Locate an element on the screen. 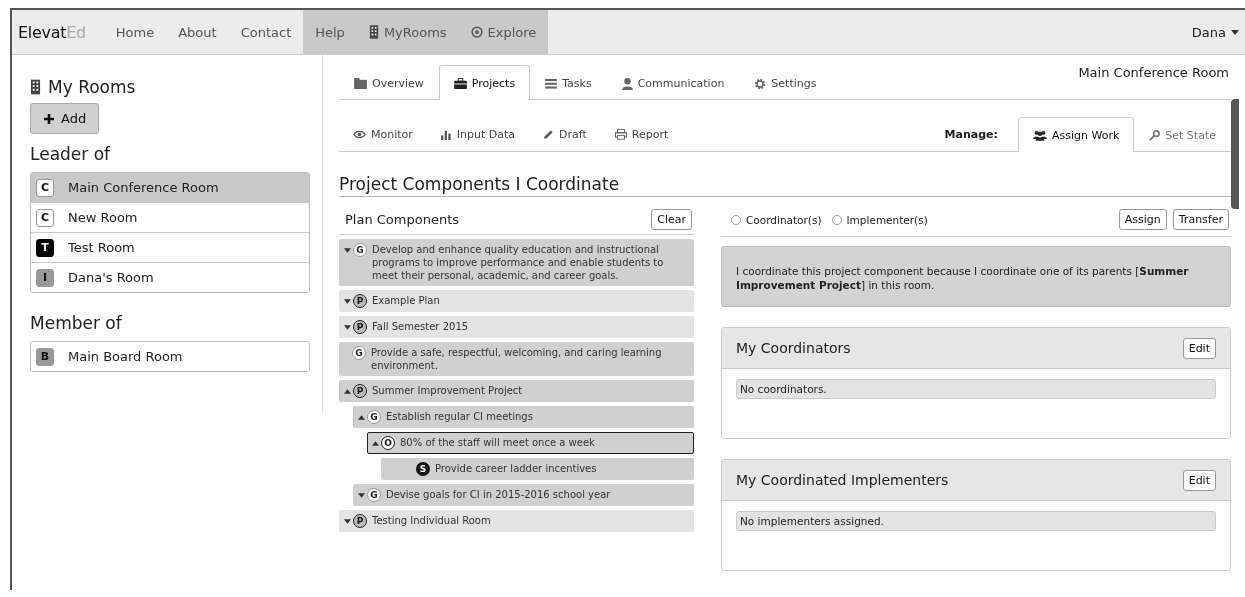 This screenshot has height=597, width=1245. tree-item: G Develop and enhance quality education and instructional programs to improve performance and enable students to meet their personal, academic, and career goals. is located at coordinates (516, 262).